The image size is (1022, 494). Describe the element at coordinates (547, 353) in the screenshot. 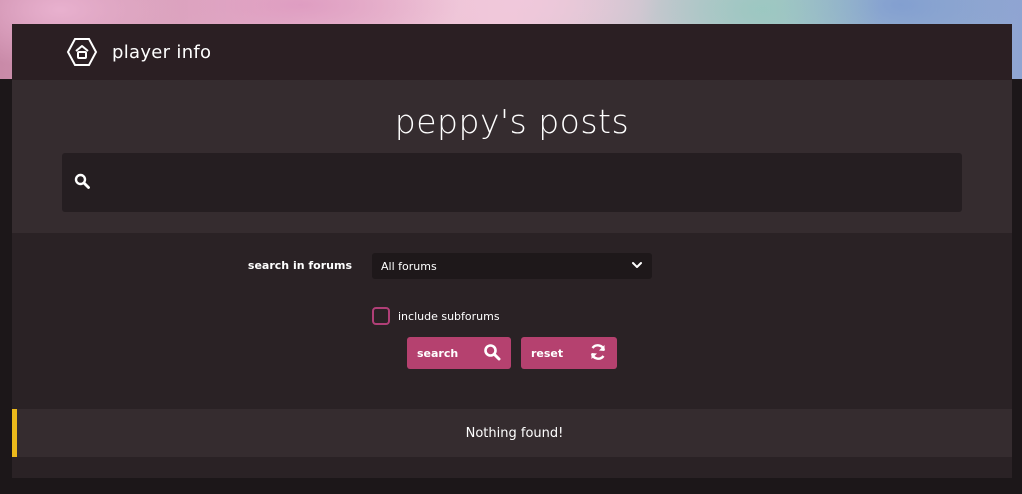

I see `reset-button-label: reset` at that location.